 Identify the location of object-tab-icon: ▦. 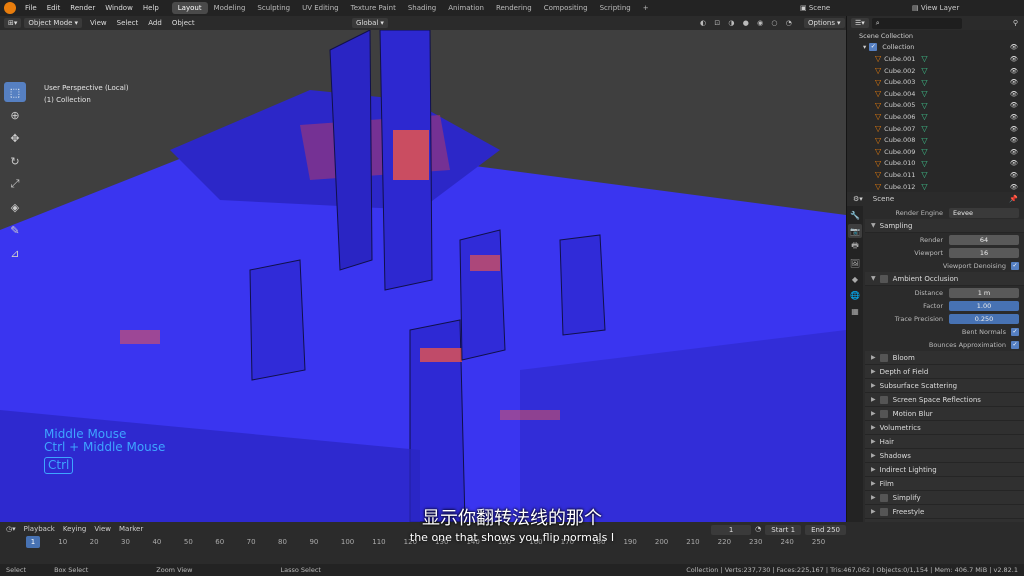
(855, 311).